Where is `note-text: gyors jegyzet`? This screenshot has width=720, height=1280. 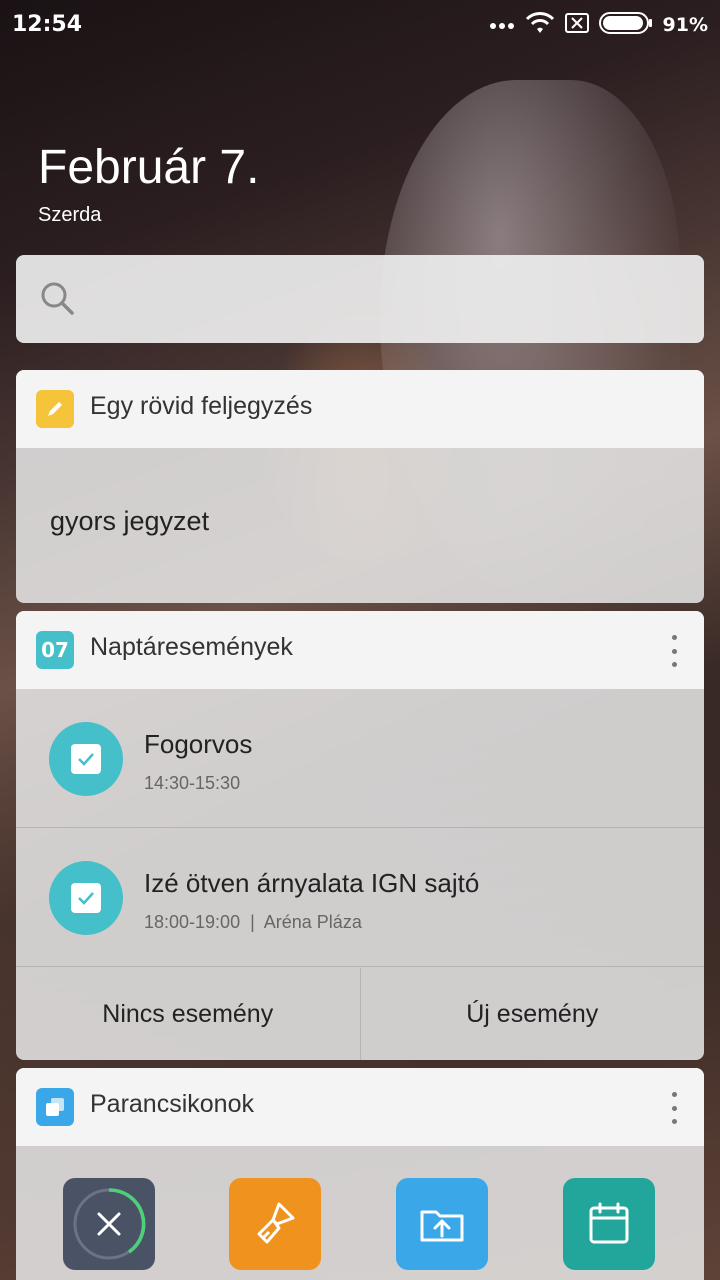 note-text: gyors jegyzet is located at coordinates (129, 521).